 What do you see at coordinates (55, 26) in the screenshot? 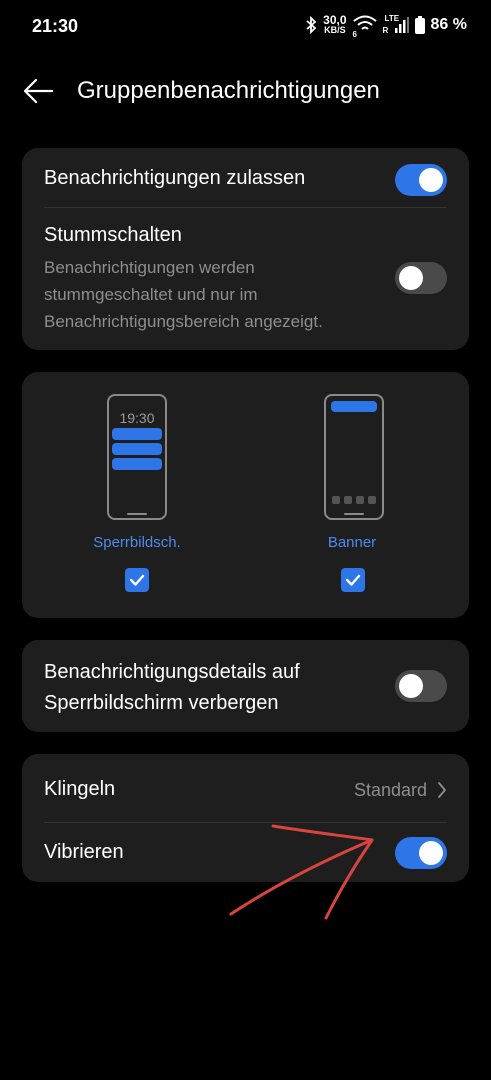
I see `status-time: 21:30` at bounding box center [55, 26].